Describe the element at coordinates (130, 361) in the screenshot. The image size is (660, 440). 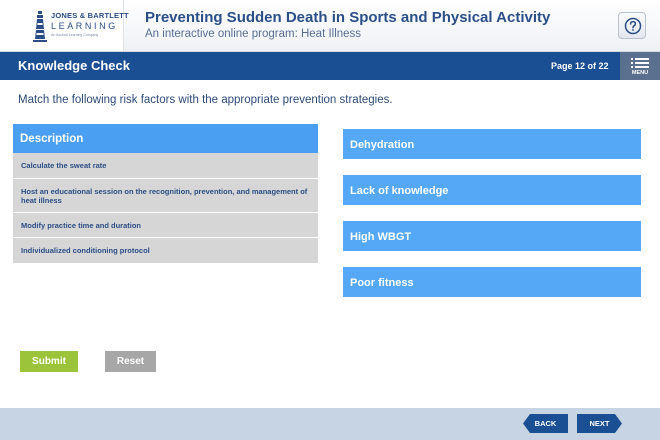
I see `reset-button: Reset` at that location.